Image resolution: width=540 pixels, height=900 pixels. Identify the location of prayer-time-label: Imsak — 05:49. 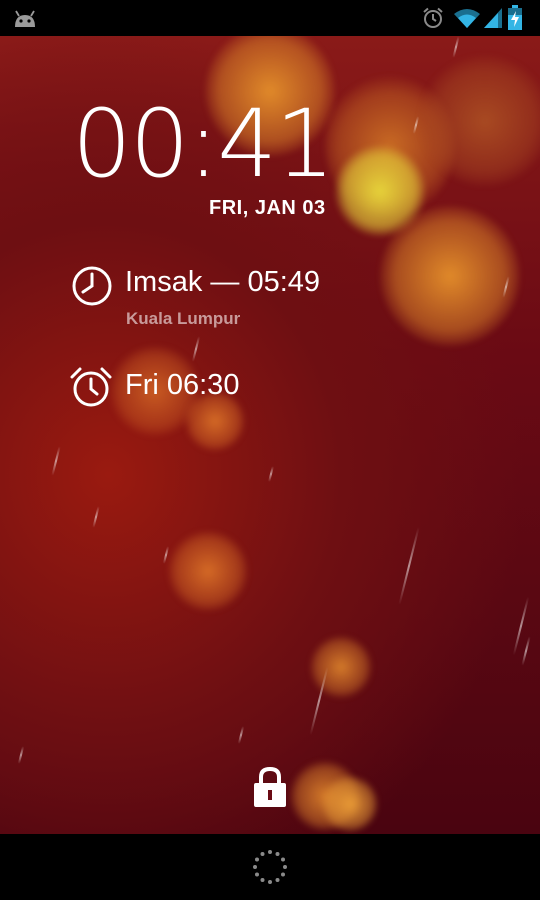
(223, 282).